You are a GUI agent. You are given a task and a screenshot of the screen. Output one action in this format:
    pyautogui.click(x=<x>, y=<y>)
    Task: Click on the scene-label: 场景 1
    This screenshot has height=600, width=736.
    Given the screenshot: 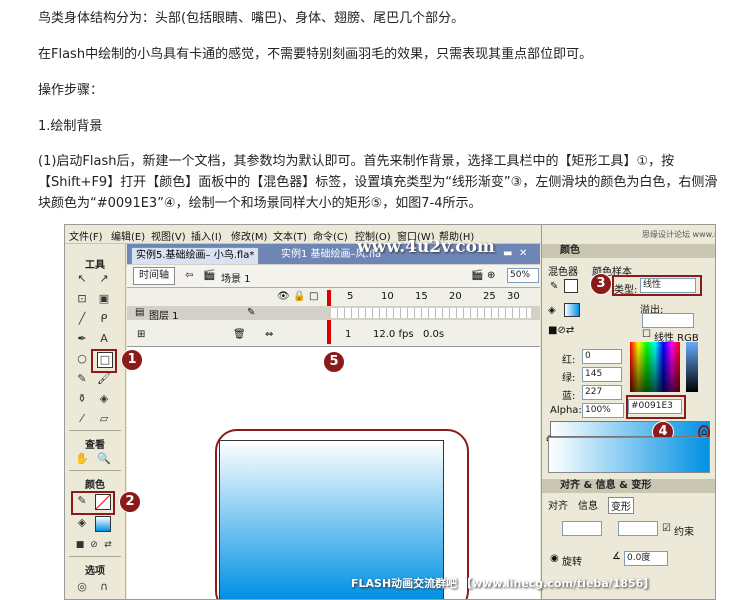 What is the action you would take?
    pyautogui.click(x=236, y=279)
    